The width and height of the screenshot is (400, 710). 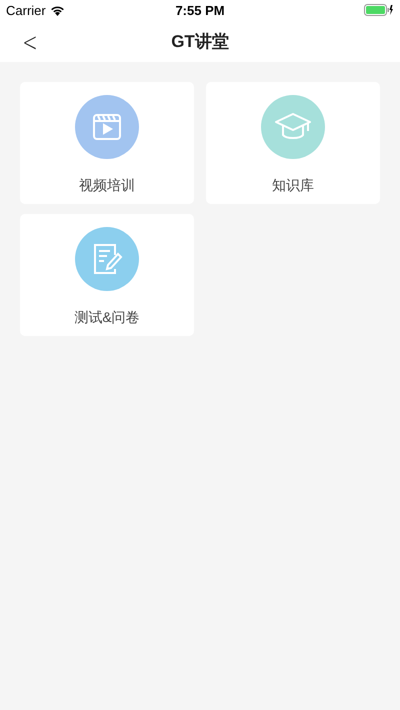 What do you see at coordinates (200, 10) in the screenshot?
I see `status-time: 7:55 PM` at bounding box center [200, 10].